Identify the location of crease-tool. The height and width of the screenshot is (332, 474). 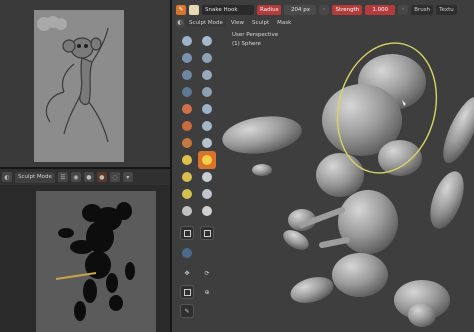
(207, 92).